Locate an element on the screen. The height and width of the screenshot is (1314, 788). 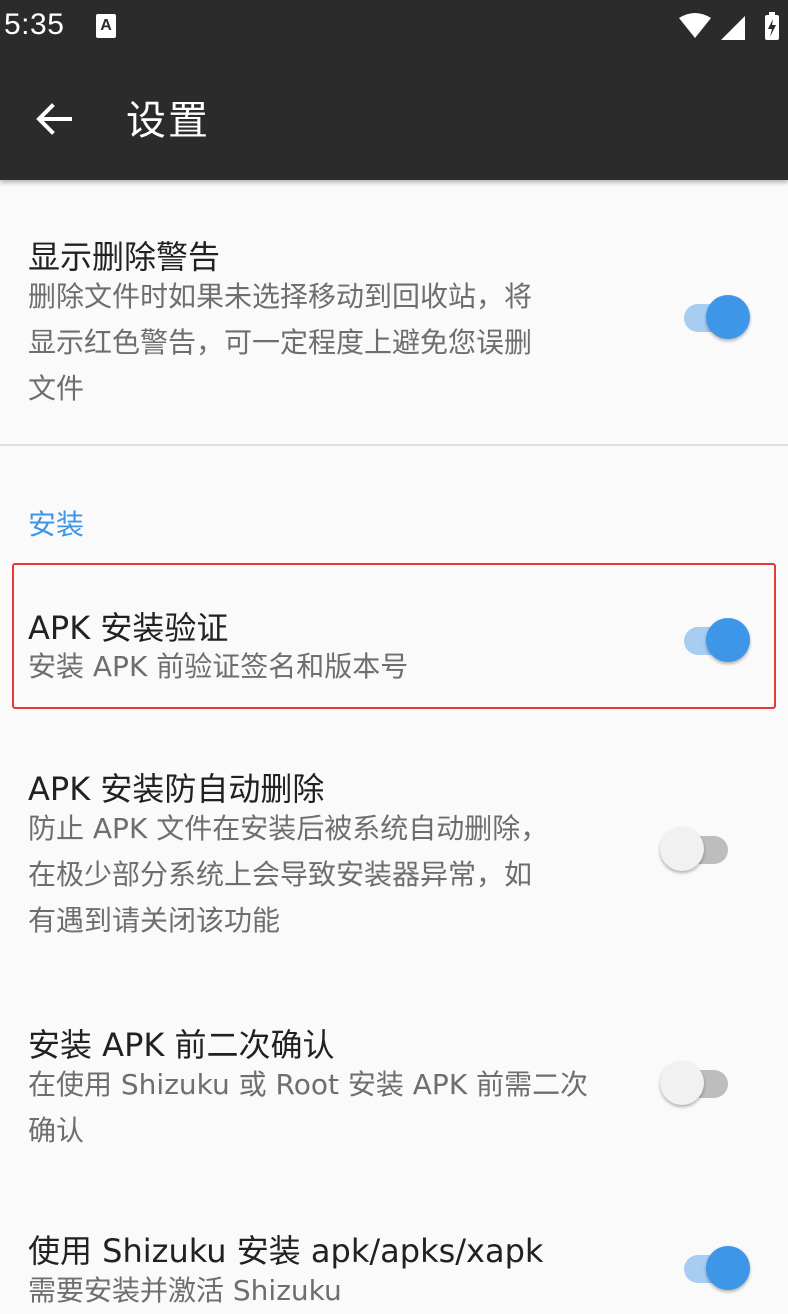
wifi-icon is located at coordinates (694, 25).